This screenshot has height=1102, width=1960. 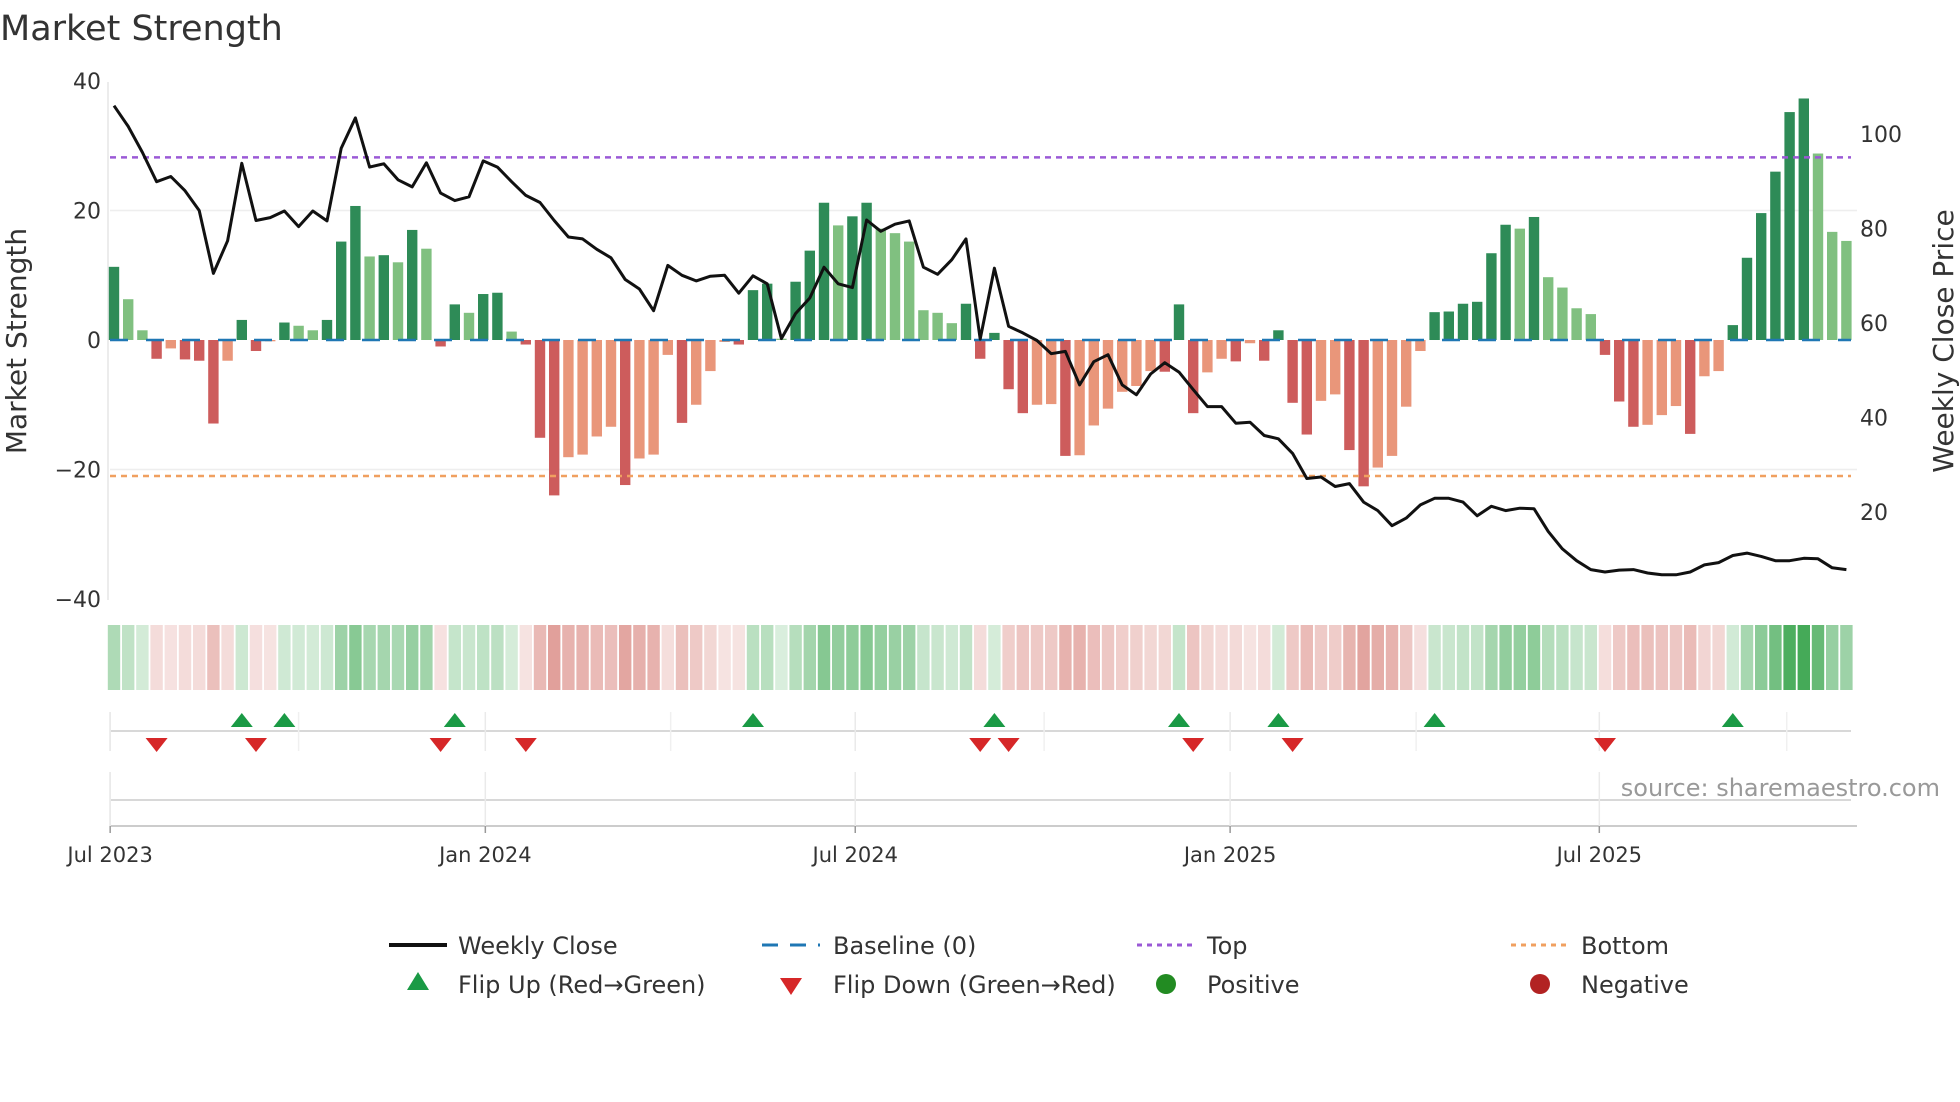 I want to click on legend-weekly-close: Weekly Close, so click(x=538, y=946).